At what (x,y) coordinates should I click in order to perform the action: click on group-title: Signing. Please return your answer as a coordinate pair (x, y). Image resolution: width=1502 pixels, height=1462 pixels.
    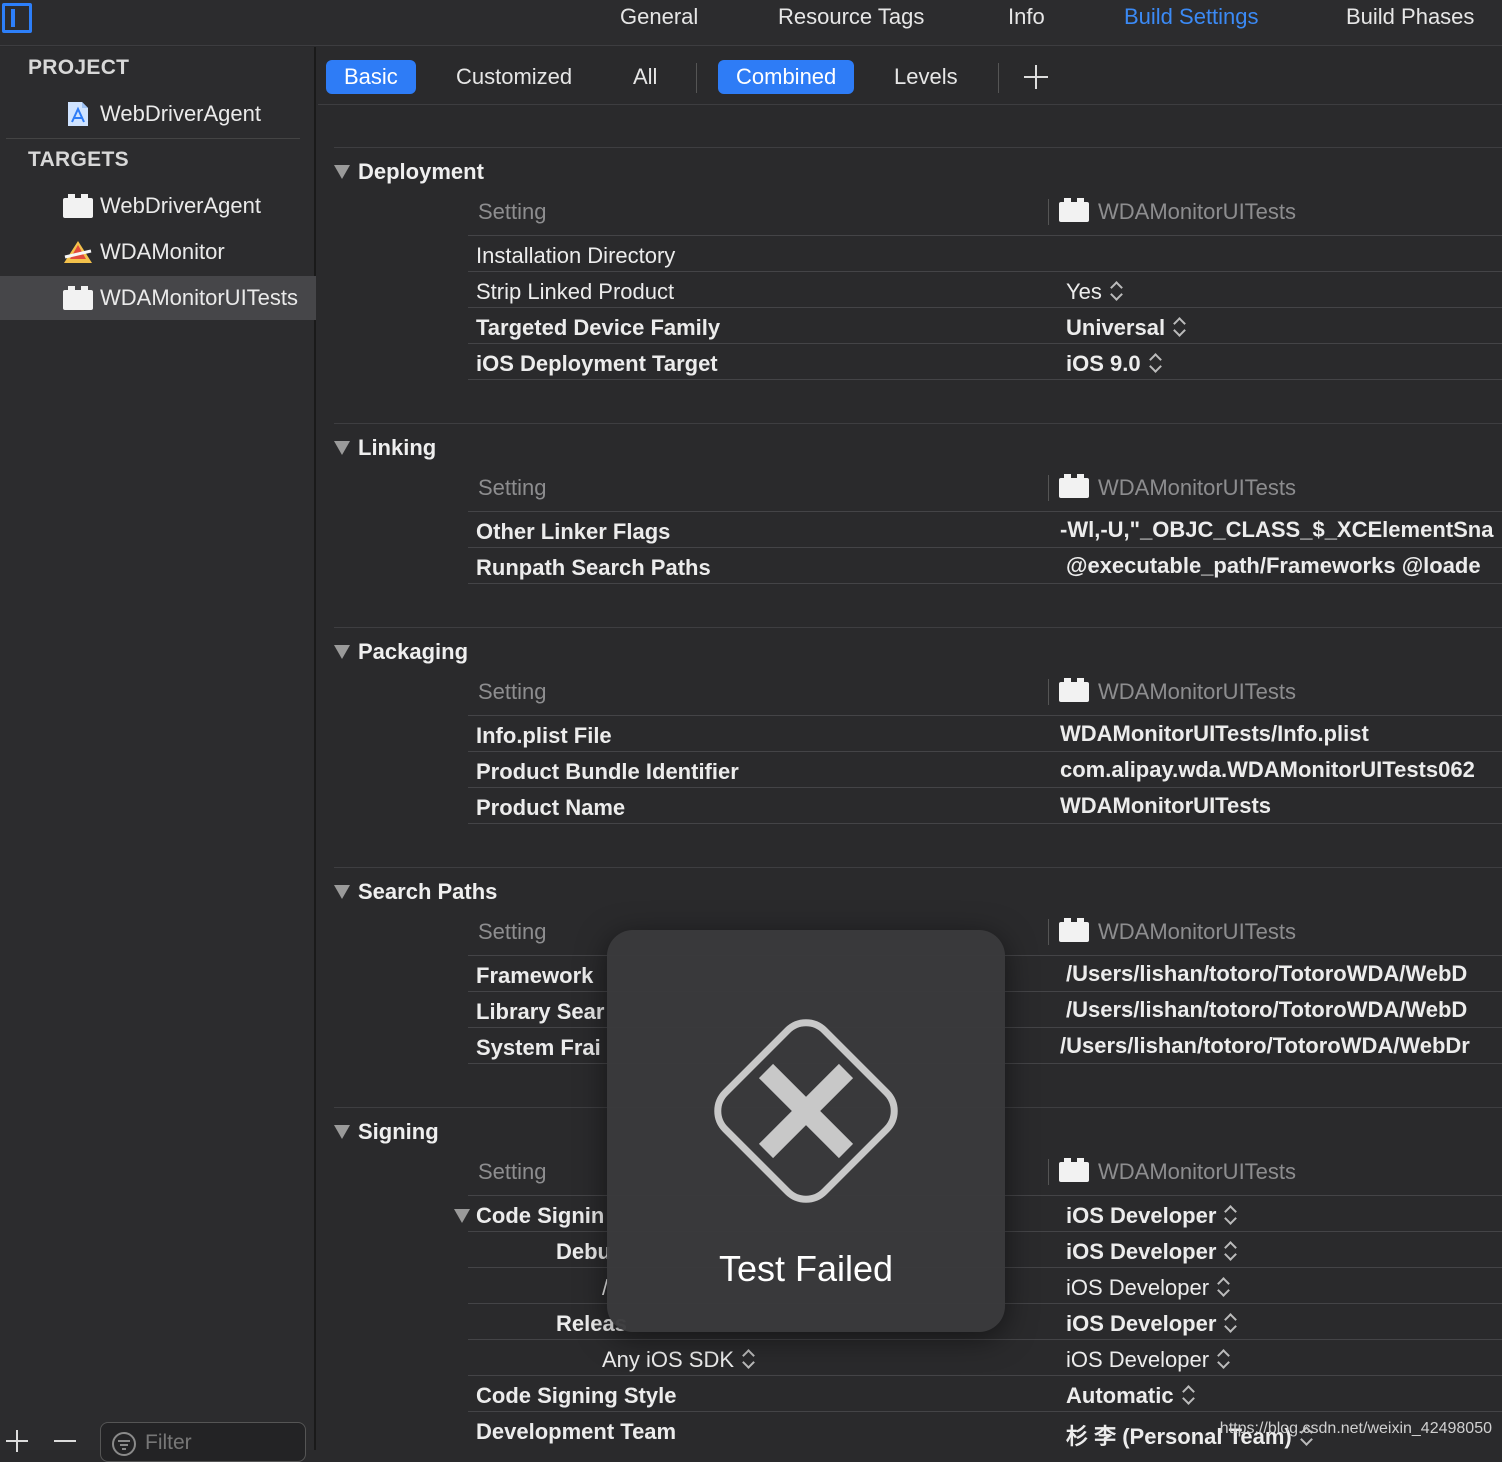
    Looking at the image, I should click on (398, 1131).